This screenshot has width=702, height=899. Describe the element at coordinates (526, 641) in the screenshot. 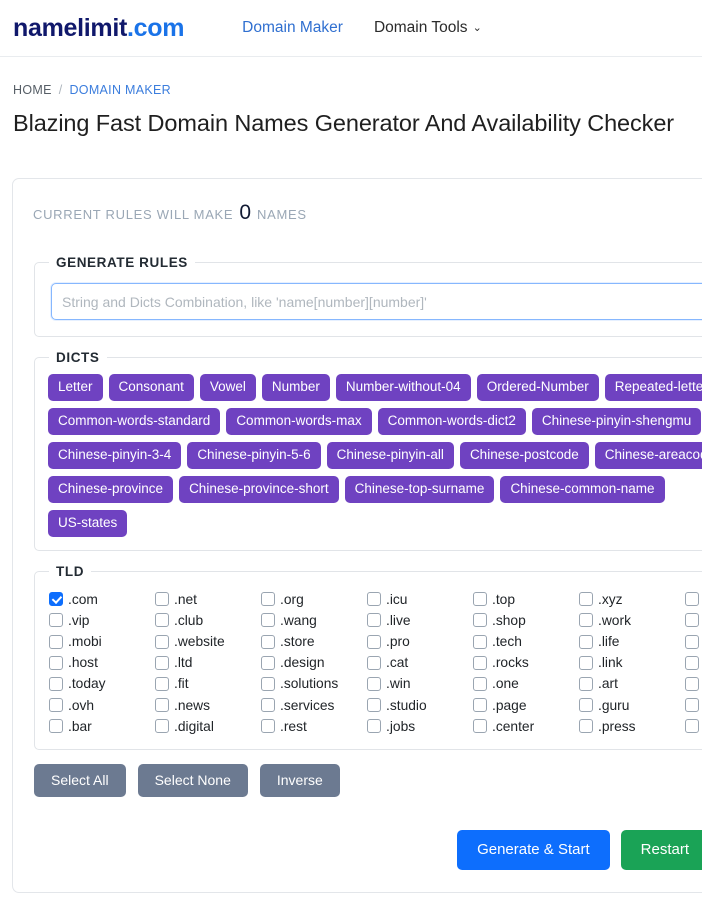

I see `tld-option: .tech` at that location.